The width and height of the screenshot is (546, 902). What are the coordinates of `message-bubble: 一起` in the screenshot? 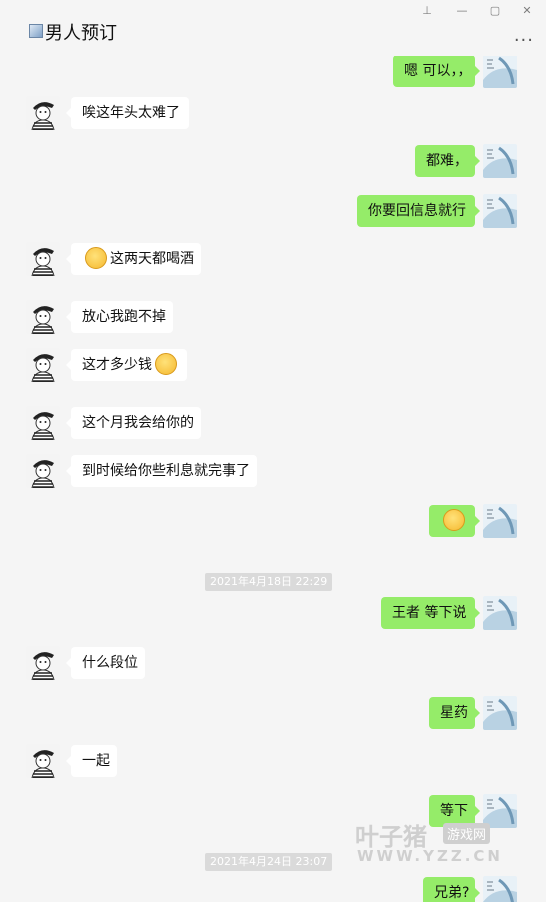 It's located at (91, 761).